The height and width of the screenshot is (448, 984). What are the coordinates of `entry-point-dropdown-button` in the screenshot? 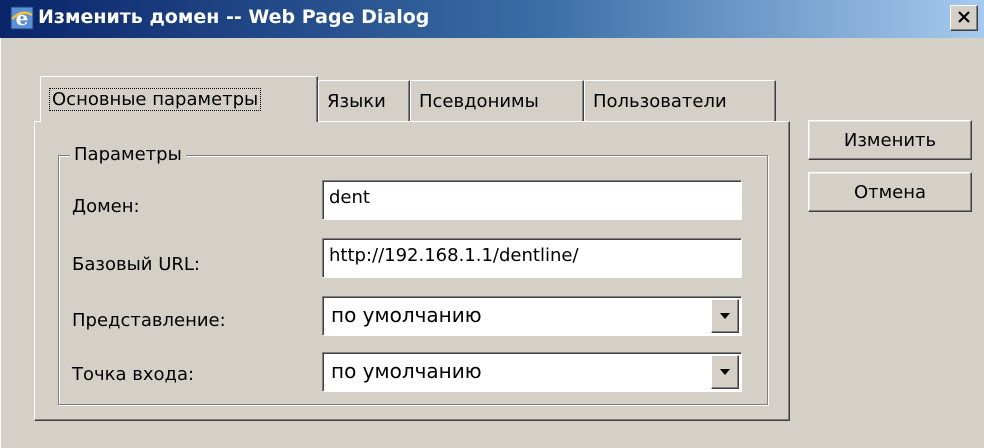 It's located at (725, 372).